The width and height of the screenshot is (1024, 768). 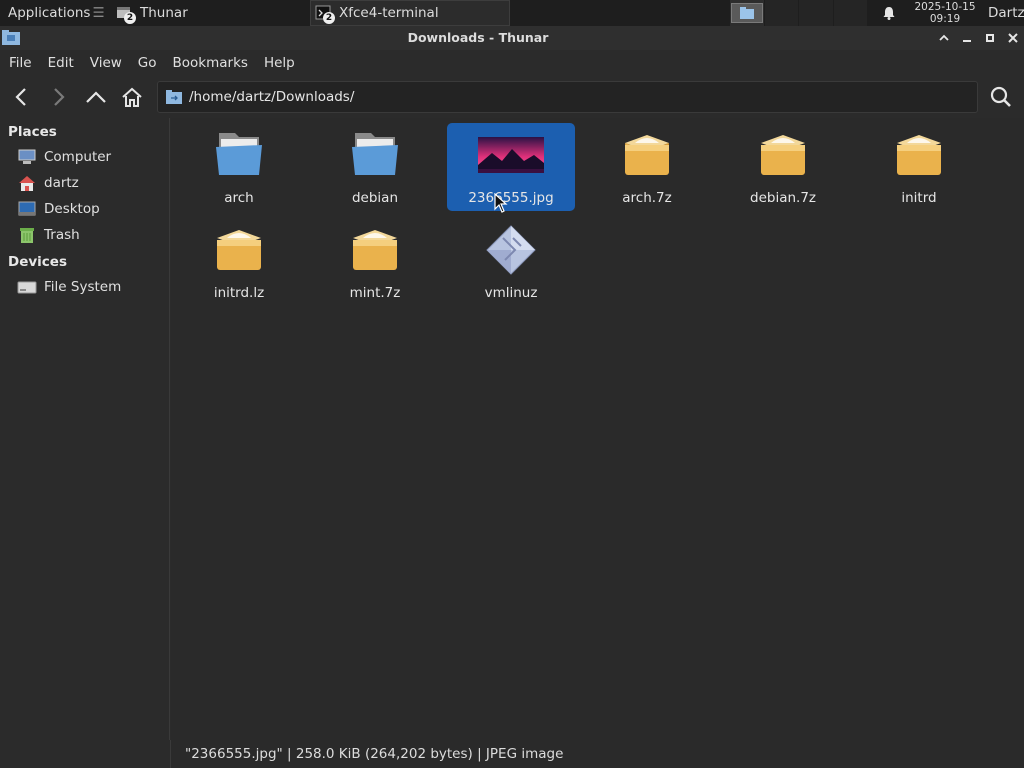 I want to click on computer-icon, so click(x=27, y=157).